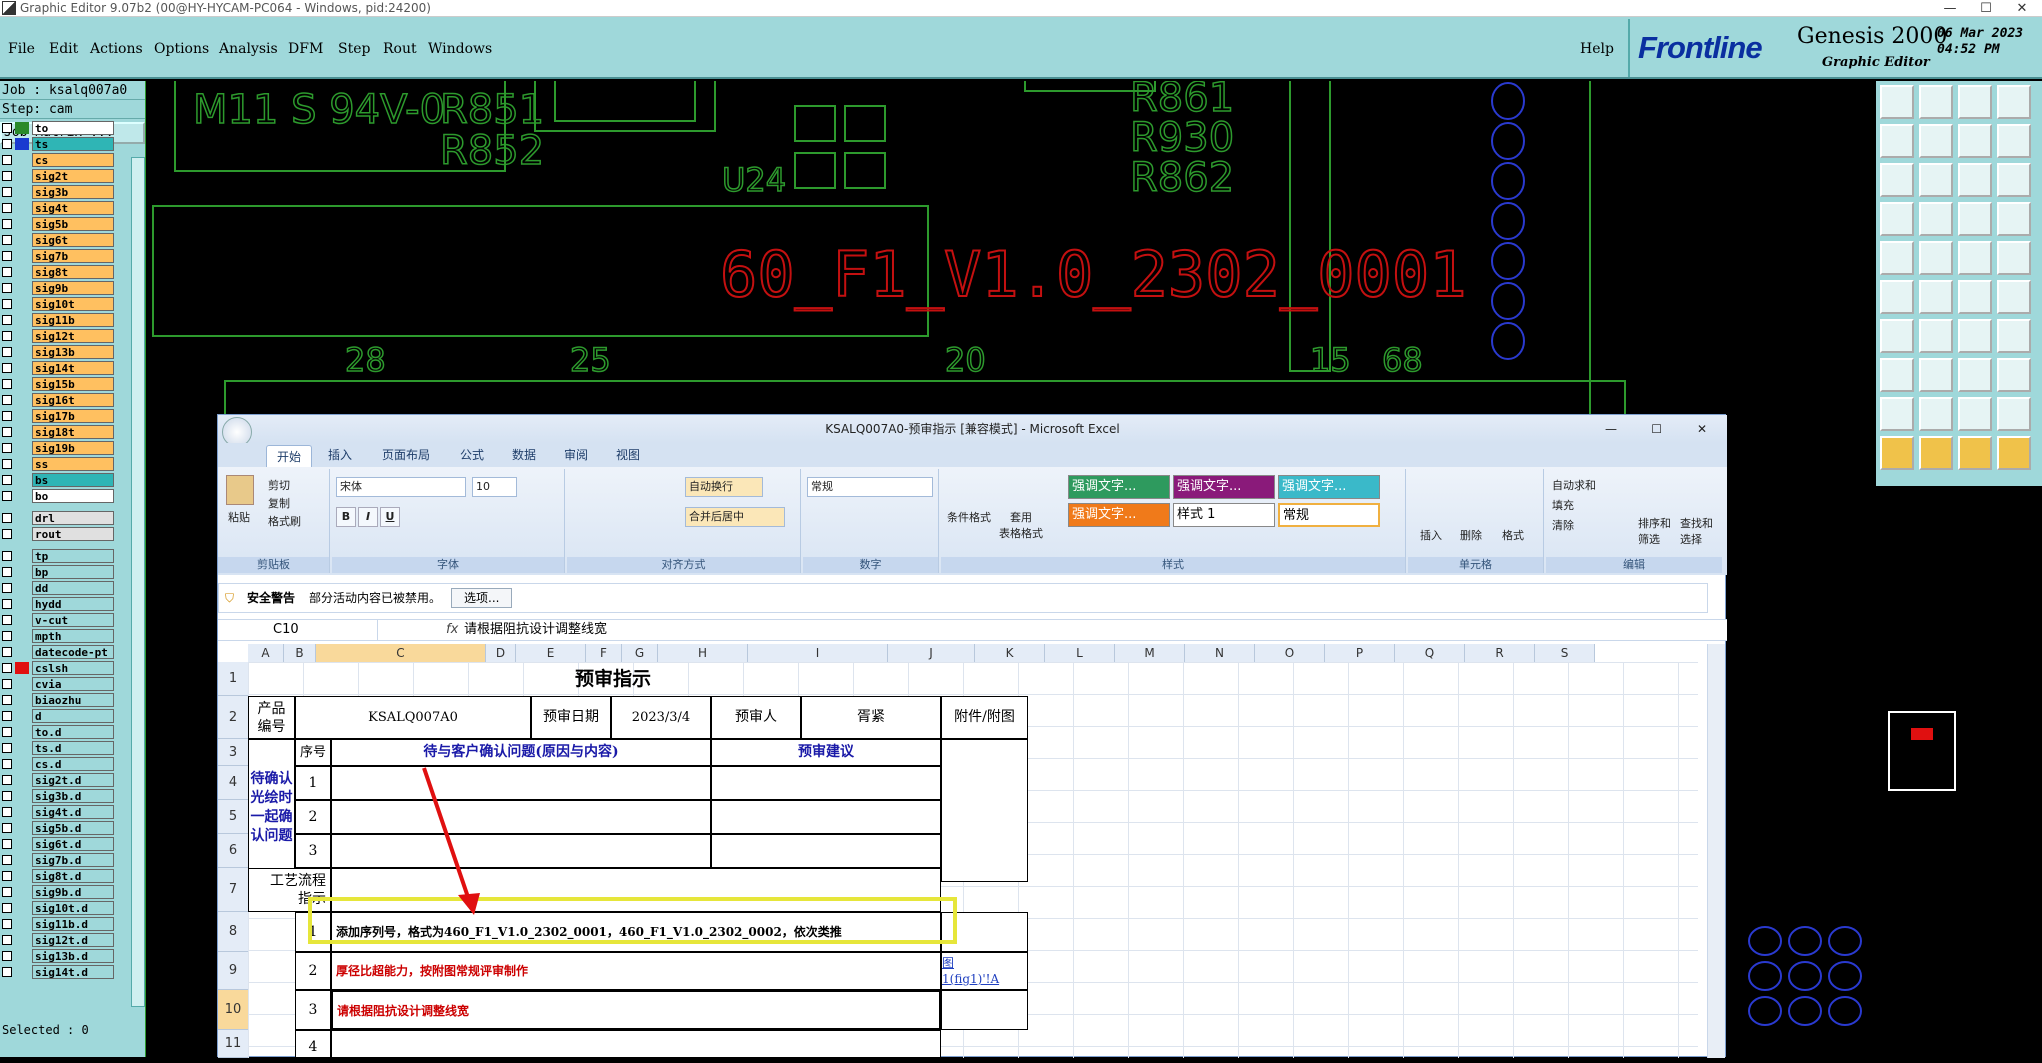 The image size is (2042, 1063). I want to click on layer-name: sig6t, so click(73, 240).